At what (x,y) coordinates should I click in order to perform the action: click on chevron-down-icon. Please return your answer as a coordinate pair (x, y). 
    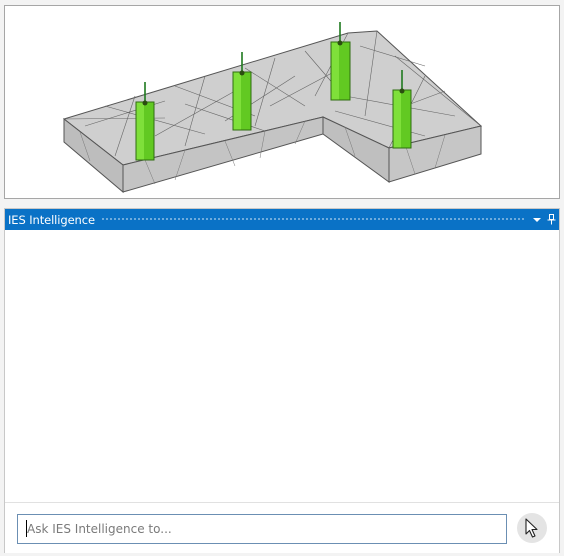
    Looking at the image, I should click on (537, 220).